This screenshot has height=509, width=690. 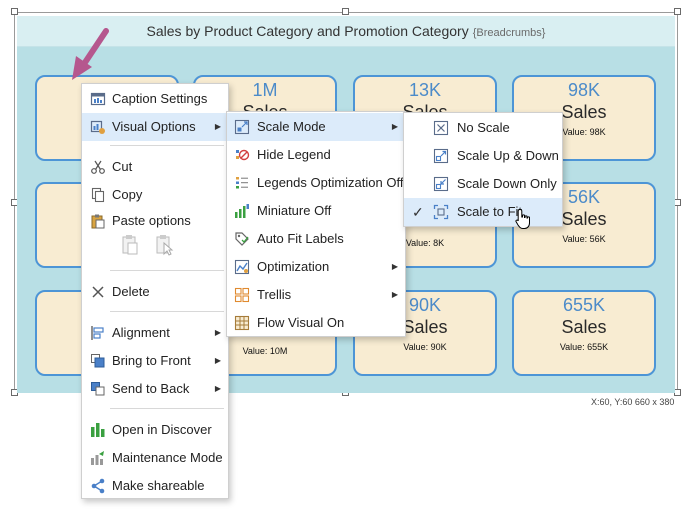 I want to click on menu-label: Scale to Fit, so click(x=490, y=211).